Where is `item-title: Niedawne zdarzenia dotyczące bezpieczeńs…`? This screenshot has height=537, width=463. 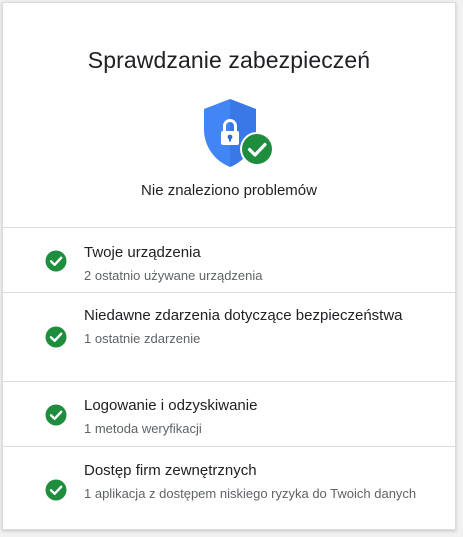
item-title: Niedawne zdarzenia dotyczące bezpieczeńs… is located at coordinates (243, 315).